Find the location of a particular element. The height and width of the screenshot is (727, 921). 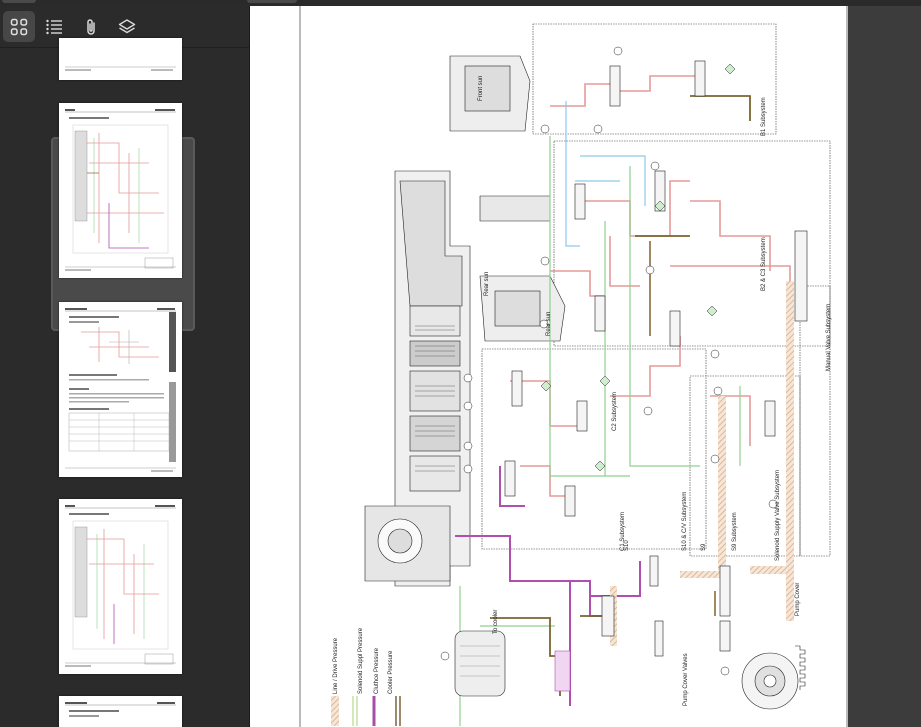

s9-label: S9 is located at coordinates (704, 547).